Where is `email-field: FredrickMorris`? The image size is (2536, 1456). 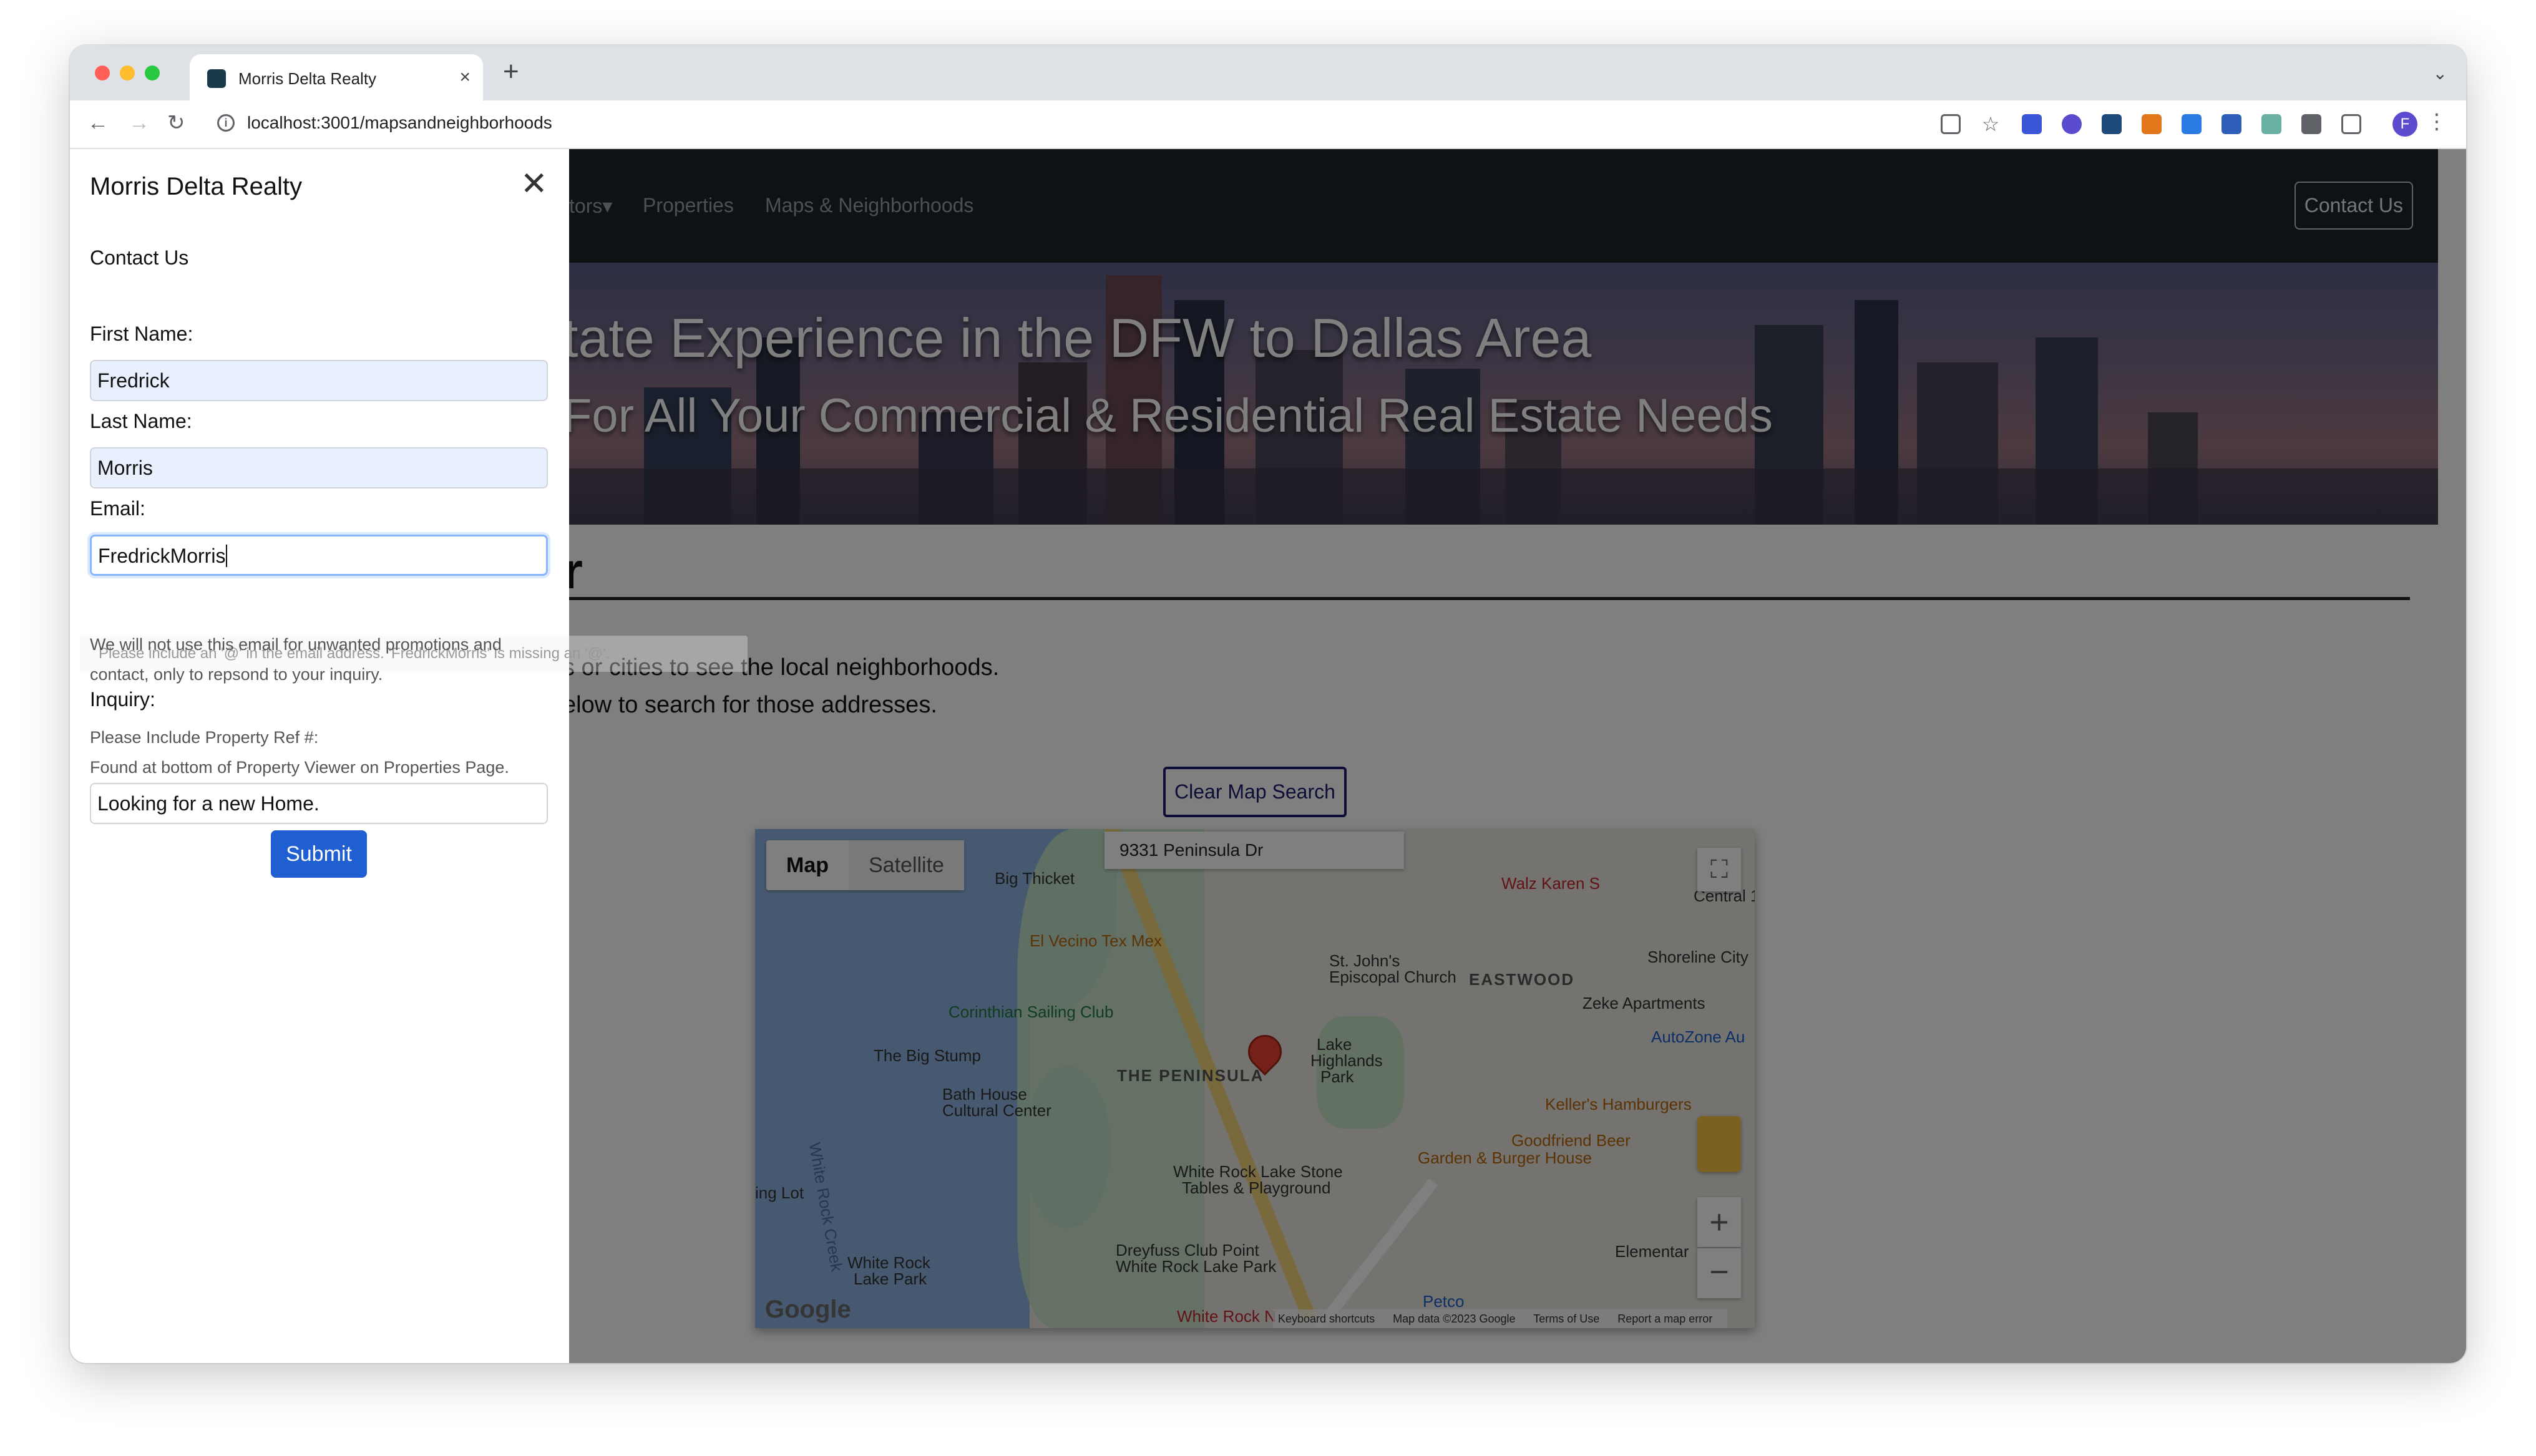
email-field: FredrickMorris is located at coordinates (319, 556).